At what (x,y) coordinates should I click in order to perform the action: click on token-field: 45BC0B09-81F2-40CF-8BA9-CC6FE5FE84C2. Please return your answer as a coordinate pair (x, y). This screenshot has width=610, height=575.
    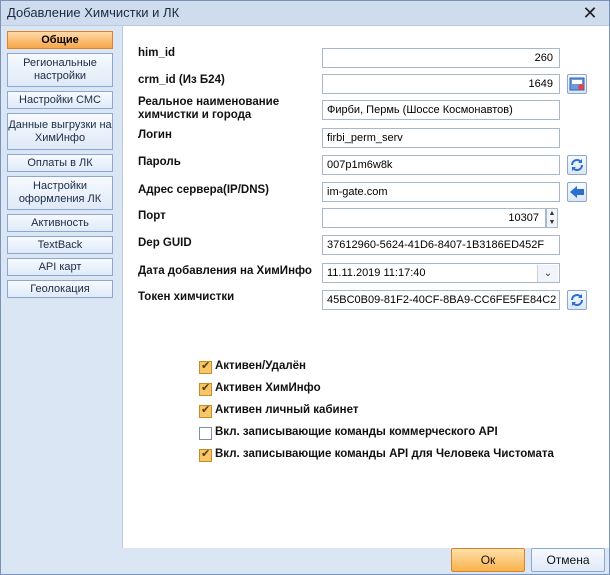
    Looking at the image, I should click on (441, 300).